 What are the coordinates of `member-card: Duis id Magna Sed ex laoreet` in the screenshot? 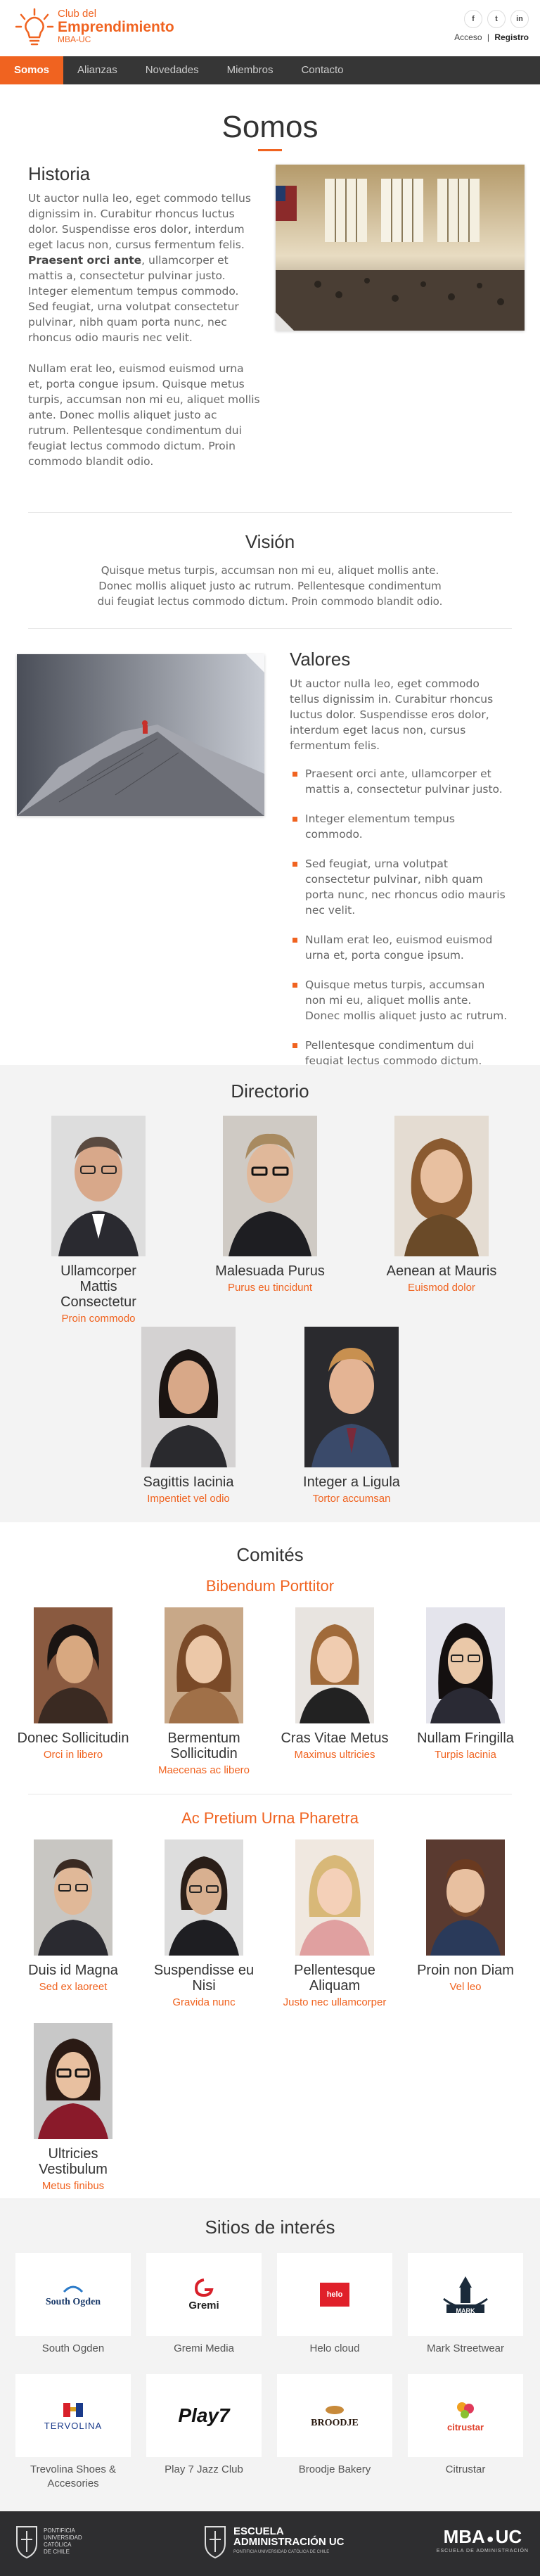 It's located at (73, 1916).